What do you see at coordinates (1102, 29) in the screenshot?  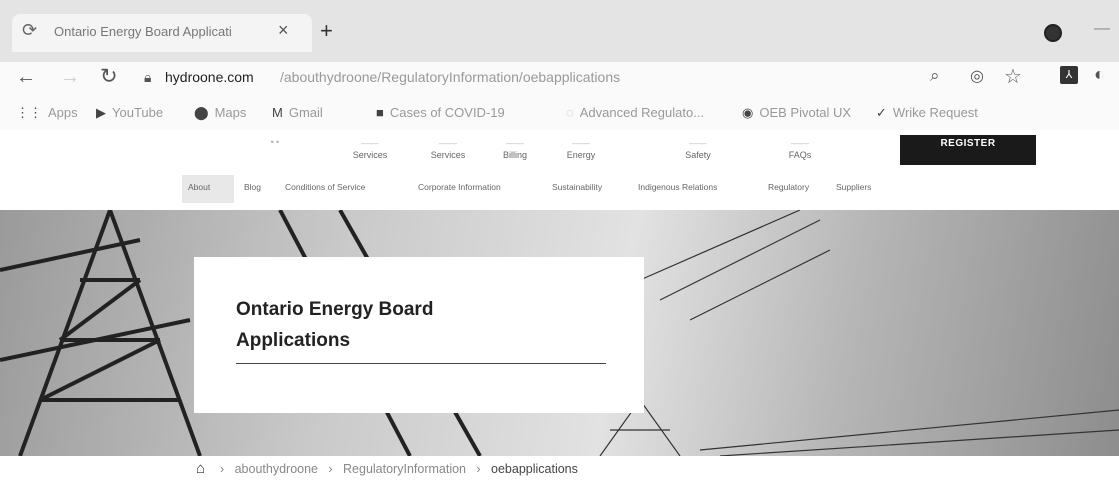 I see `minimize-icon: —` at bounding box center [1102, 29].